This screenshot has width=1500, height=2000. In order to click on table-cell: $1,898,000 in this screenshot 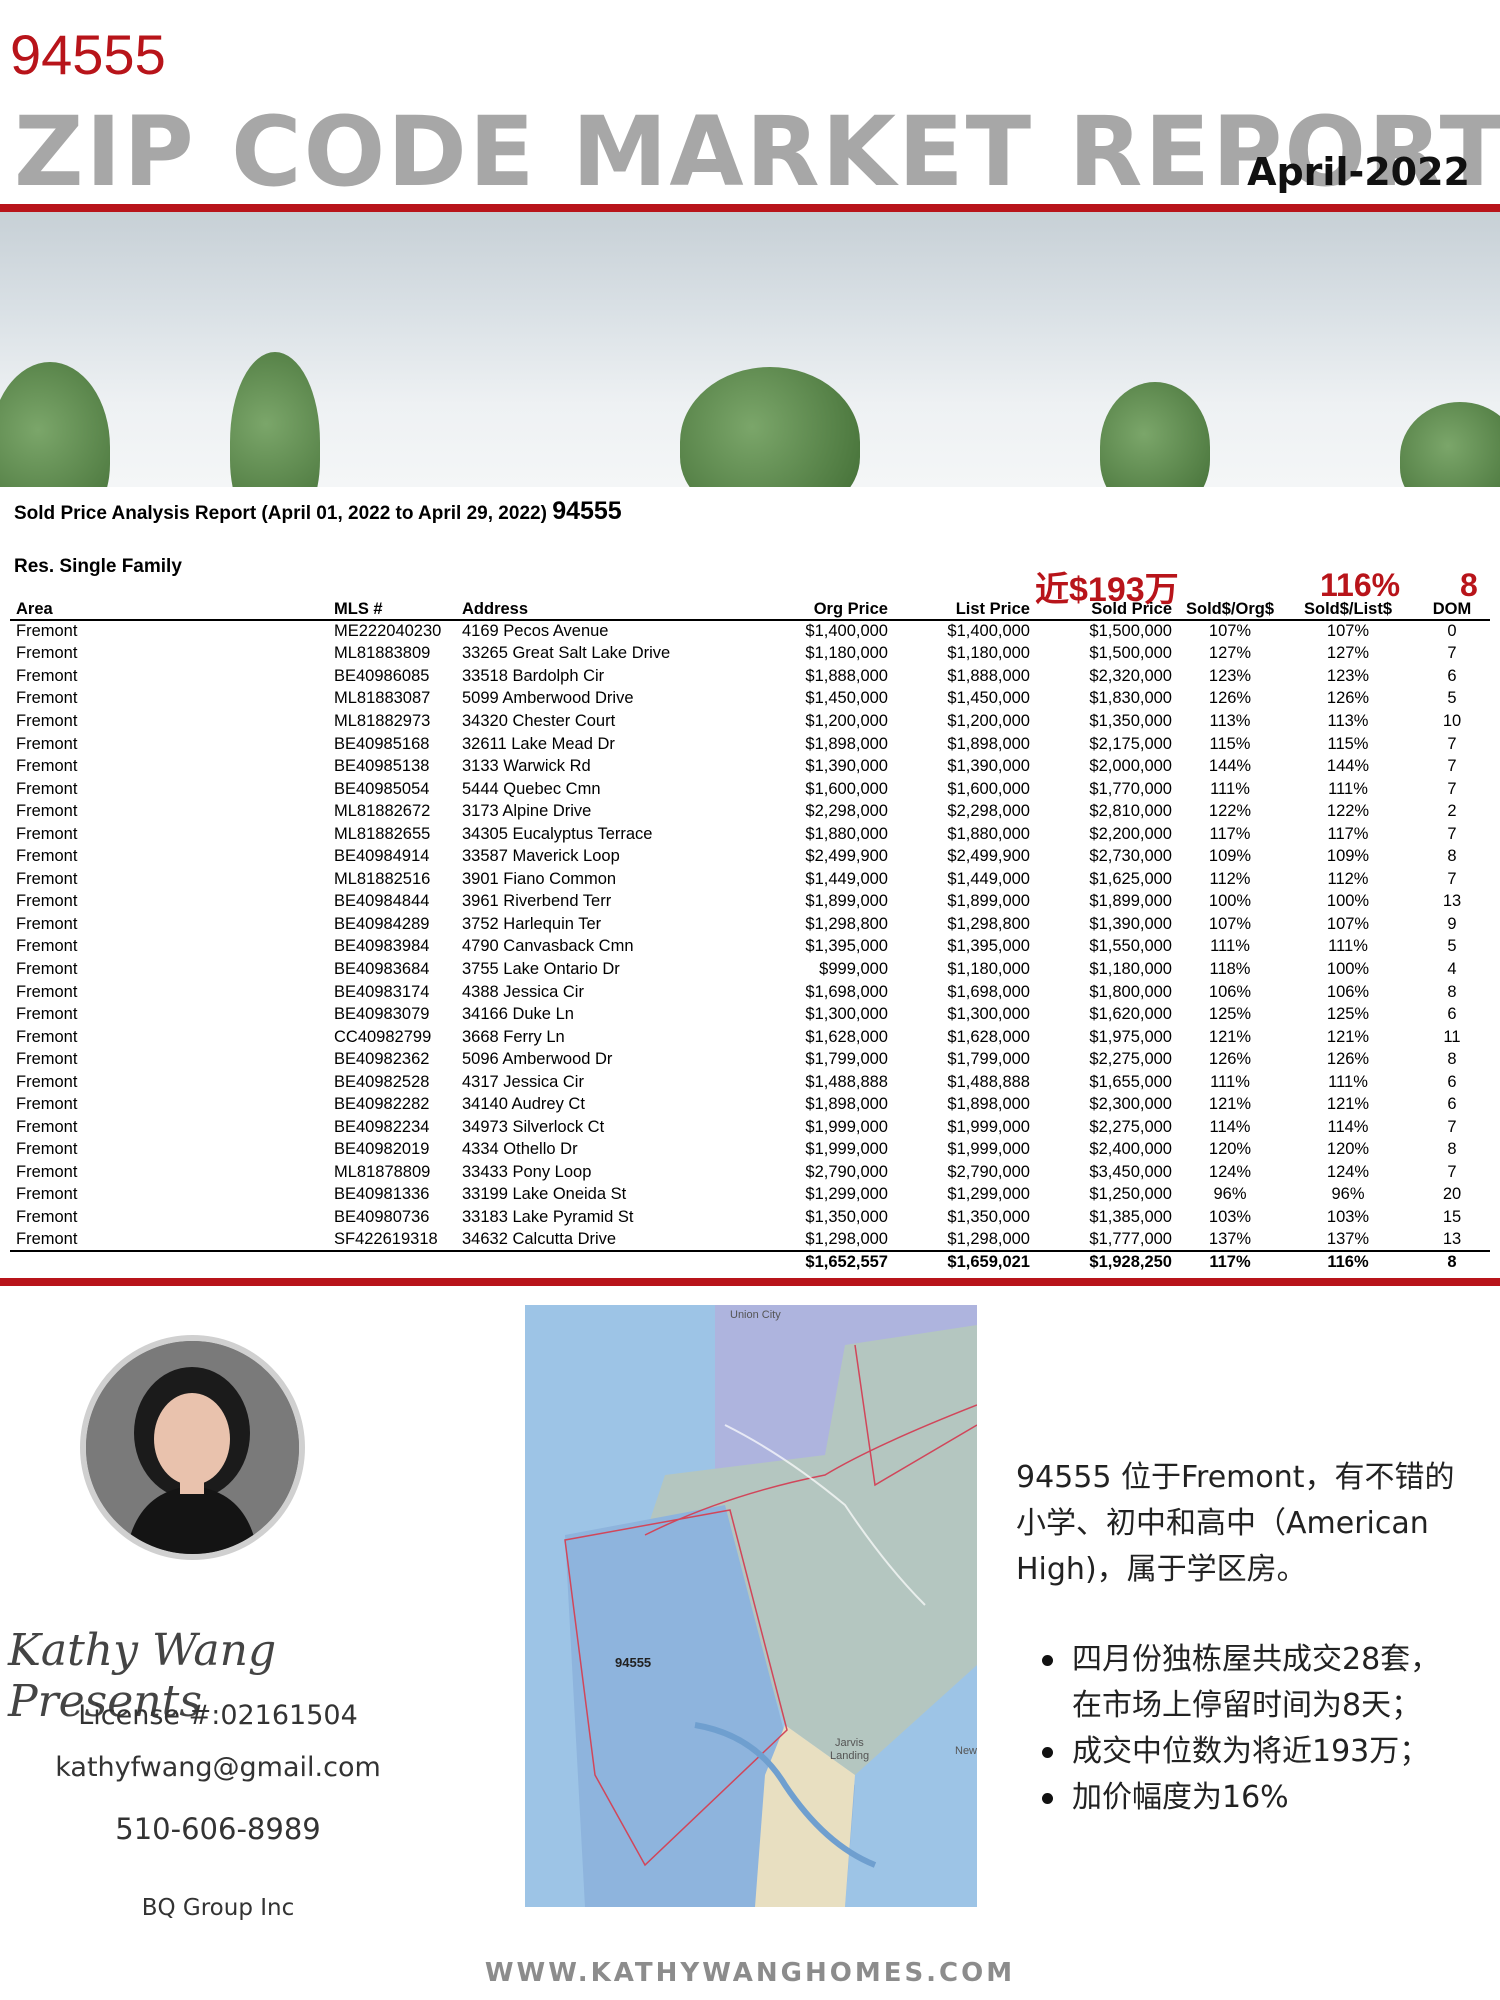, I will do `click(988, 743)`.